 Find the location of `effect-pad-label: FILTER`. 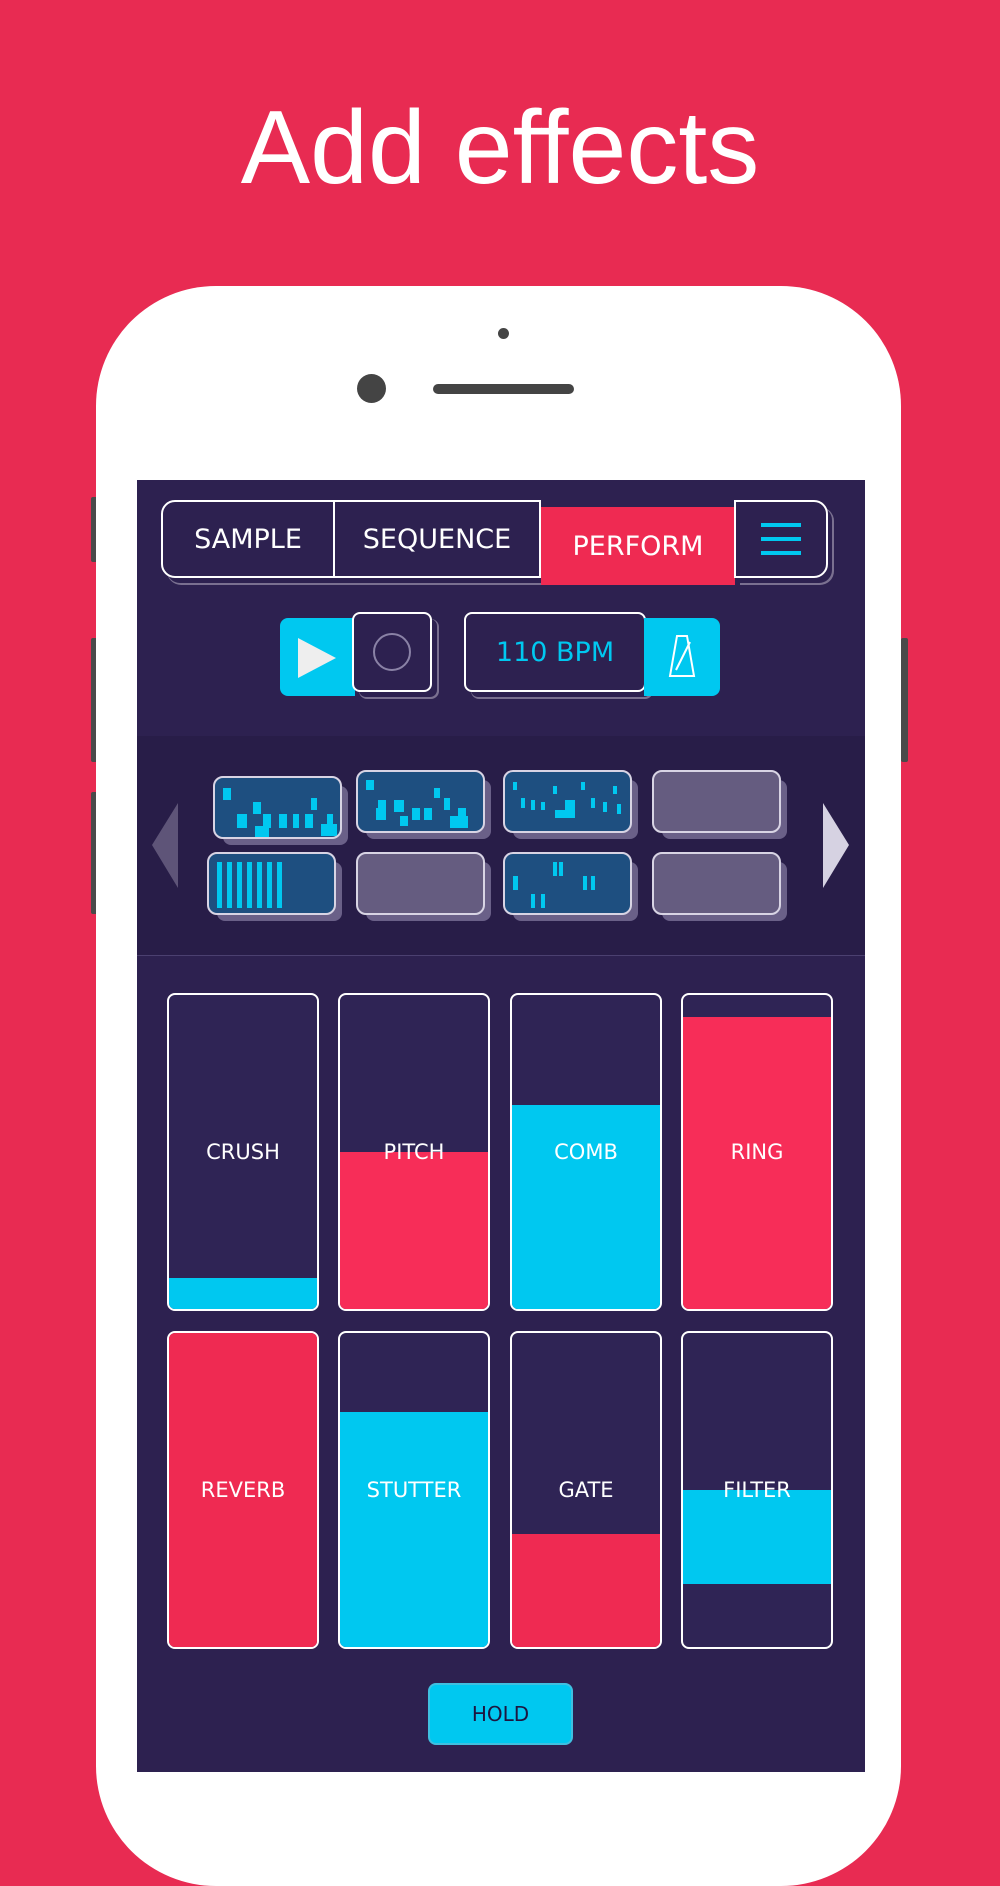

effect-pad-label: FILTER is located at coordinates (757, 1490).